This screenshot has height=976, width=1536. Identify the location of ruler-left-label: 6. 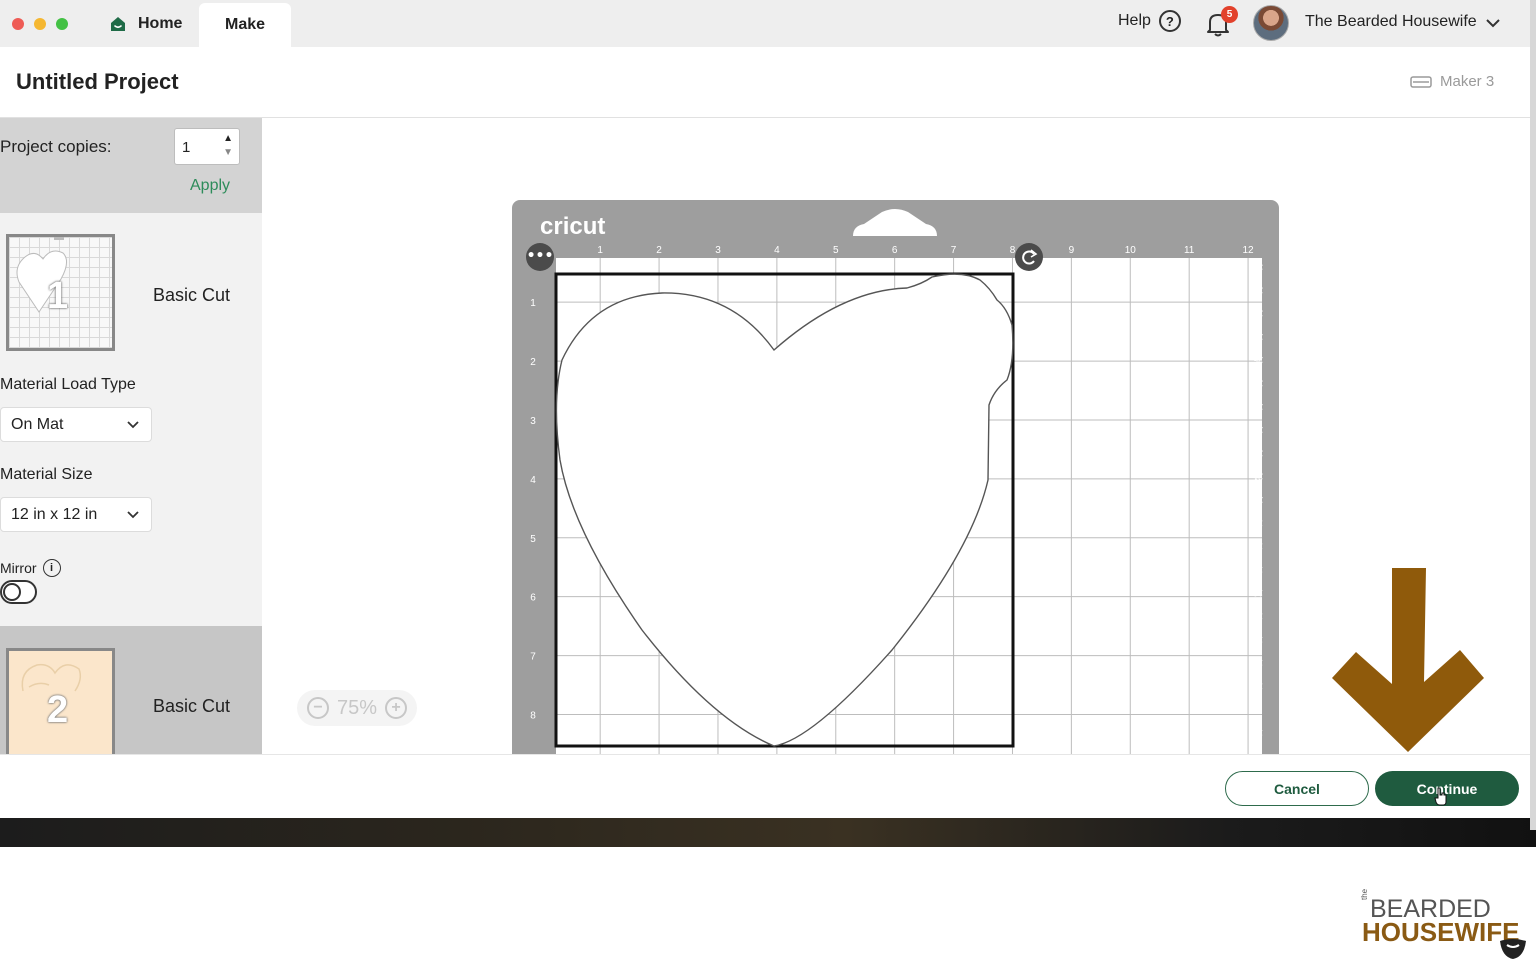
(533, 598).